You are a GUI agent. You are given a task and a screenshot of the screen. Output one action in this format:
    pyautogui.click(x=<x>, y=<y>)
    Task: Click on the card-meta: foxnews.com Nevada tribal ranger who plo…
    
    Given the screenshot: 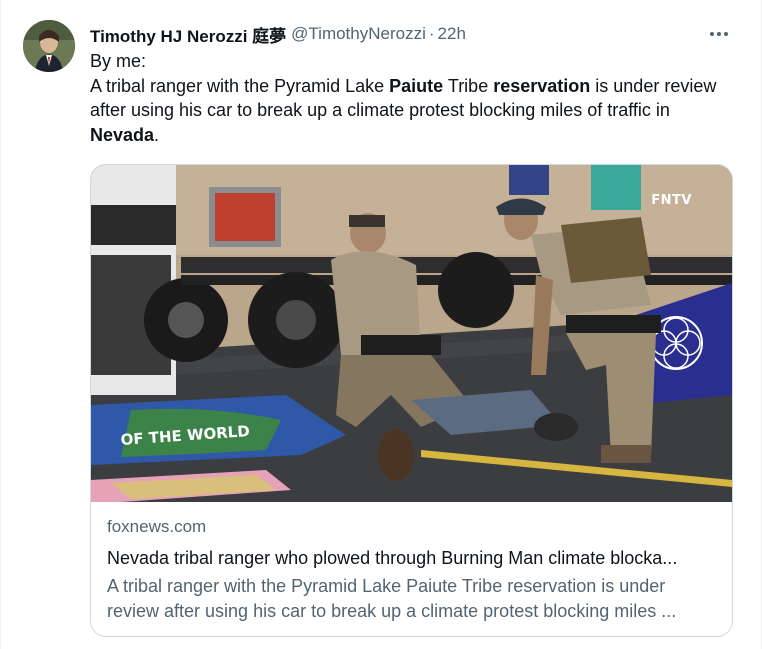 What is the action you would take?
    pyautogui.click(x=413, y=569)
    